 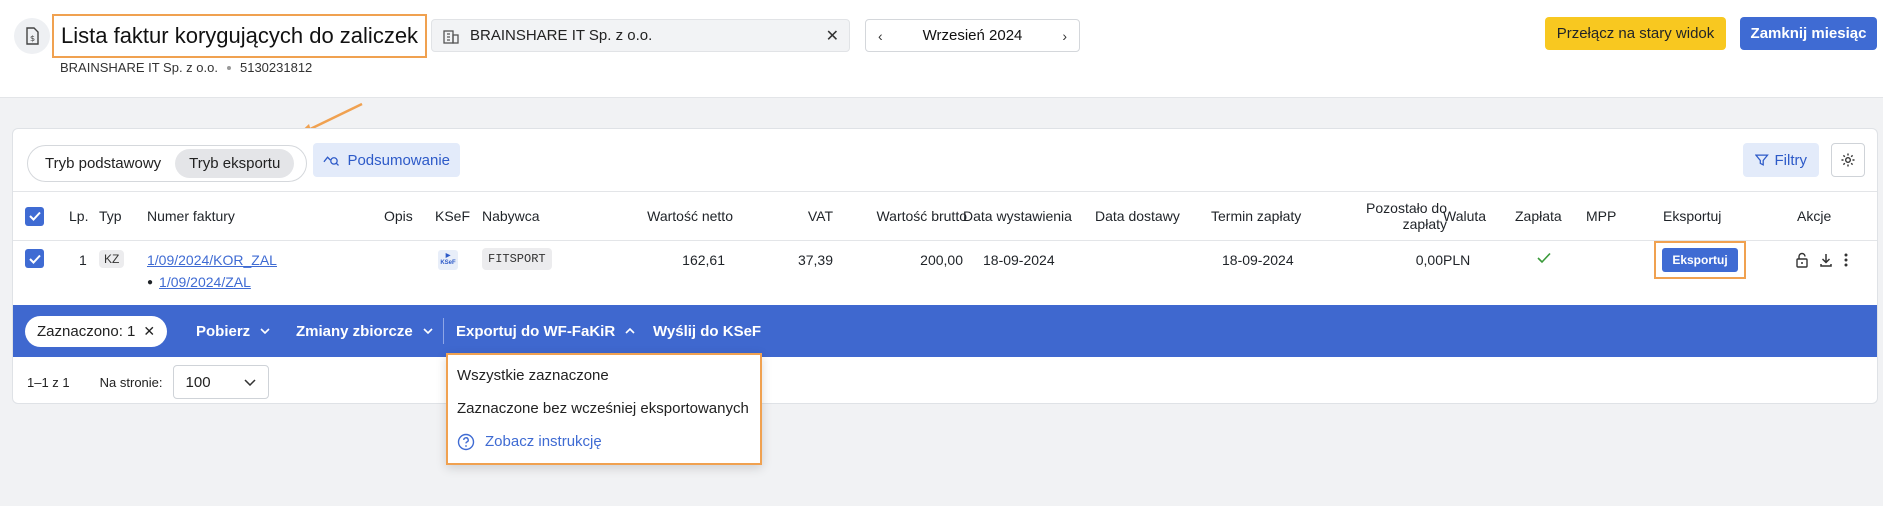 I want to click on pagination: 1–1 z 1 Na stronie: 100, so click(x=148, y=382).